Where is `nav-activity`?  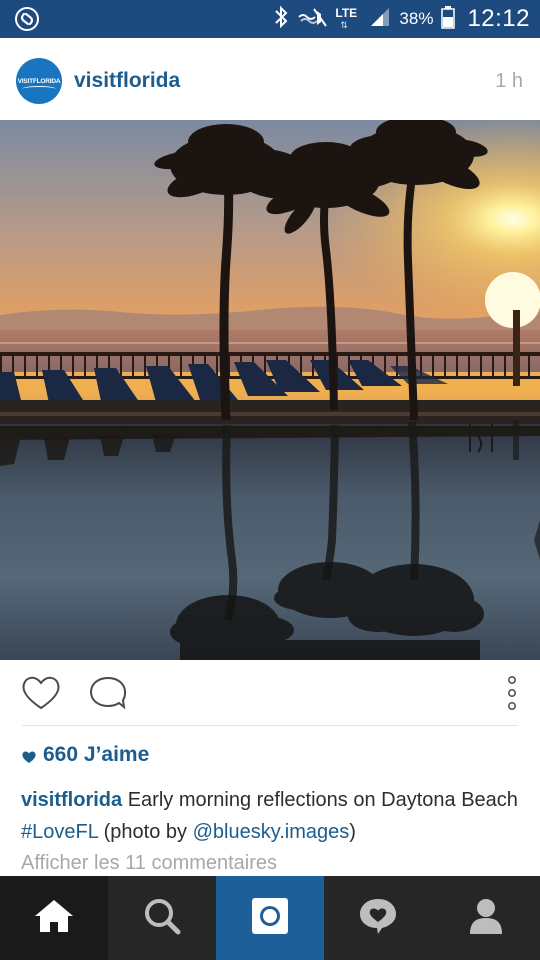 nav-activity is located at coordinates (378, 918).